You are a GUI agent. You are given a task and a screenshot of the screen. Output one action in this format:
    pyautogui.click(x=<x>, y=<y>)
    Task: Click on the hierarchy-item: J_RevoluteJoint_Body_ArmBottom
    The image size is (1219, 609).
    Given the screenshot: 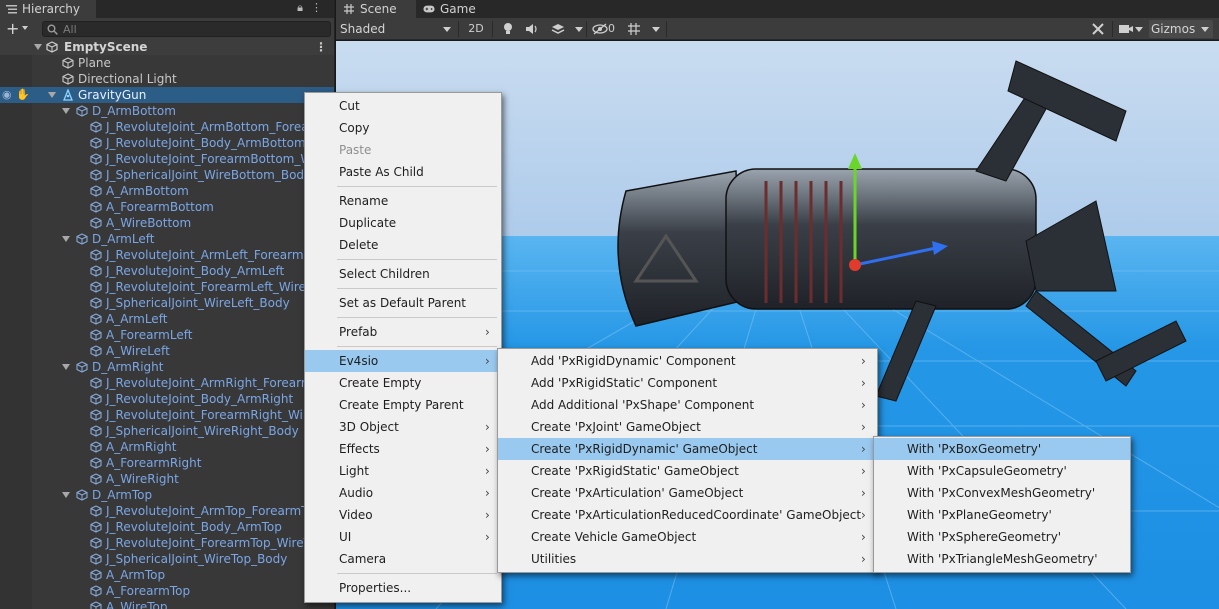 What is the action you would take?
    pyautogui.click(x=167, y=143)
    